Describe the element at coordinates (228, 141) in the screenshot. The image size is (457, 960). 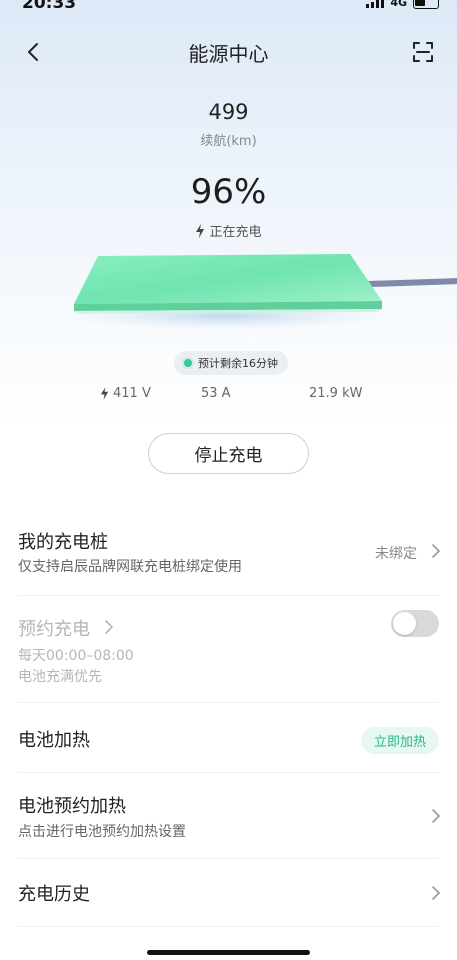
I see `range-label: 续航(km)` at that location.